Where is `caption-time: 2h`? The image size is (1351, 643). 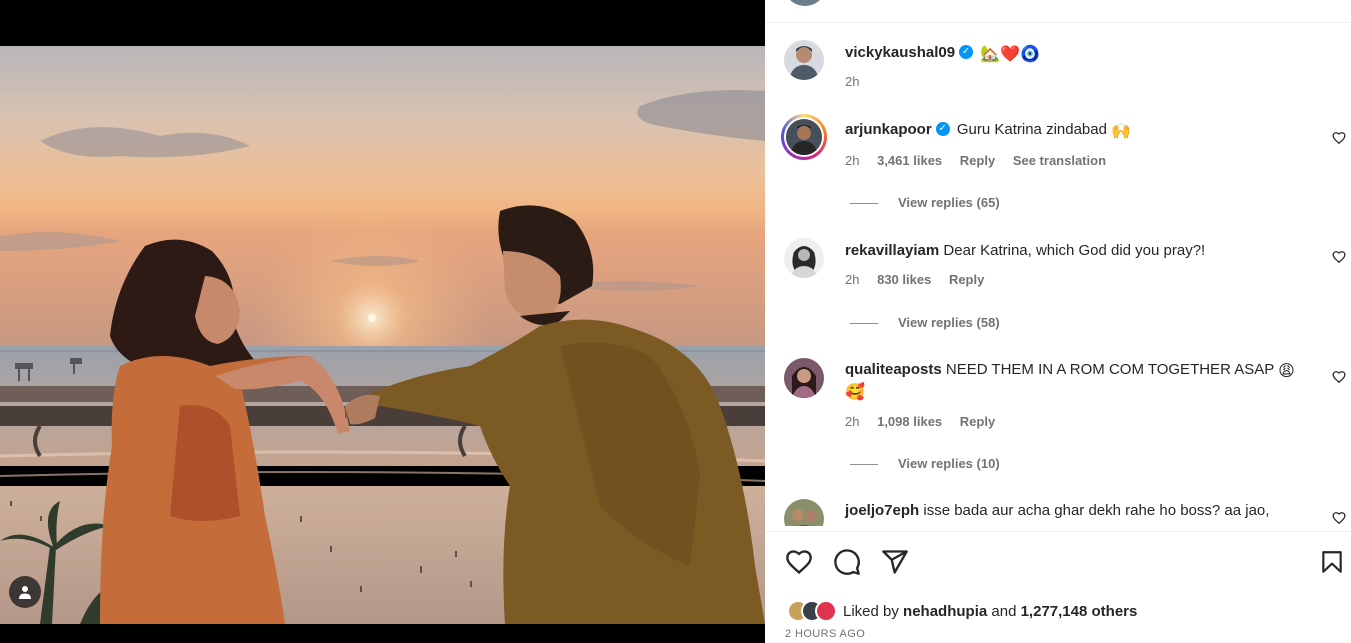
caption-time: 2h is located at coordinates (852, 81).